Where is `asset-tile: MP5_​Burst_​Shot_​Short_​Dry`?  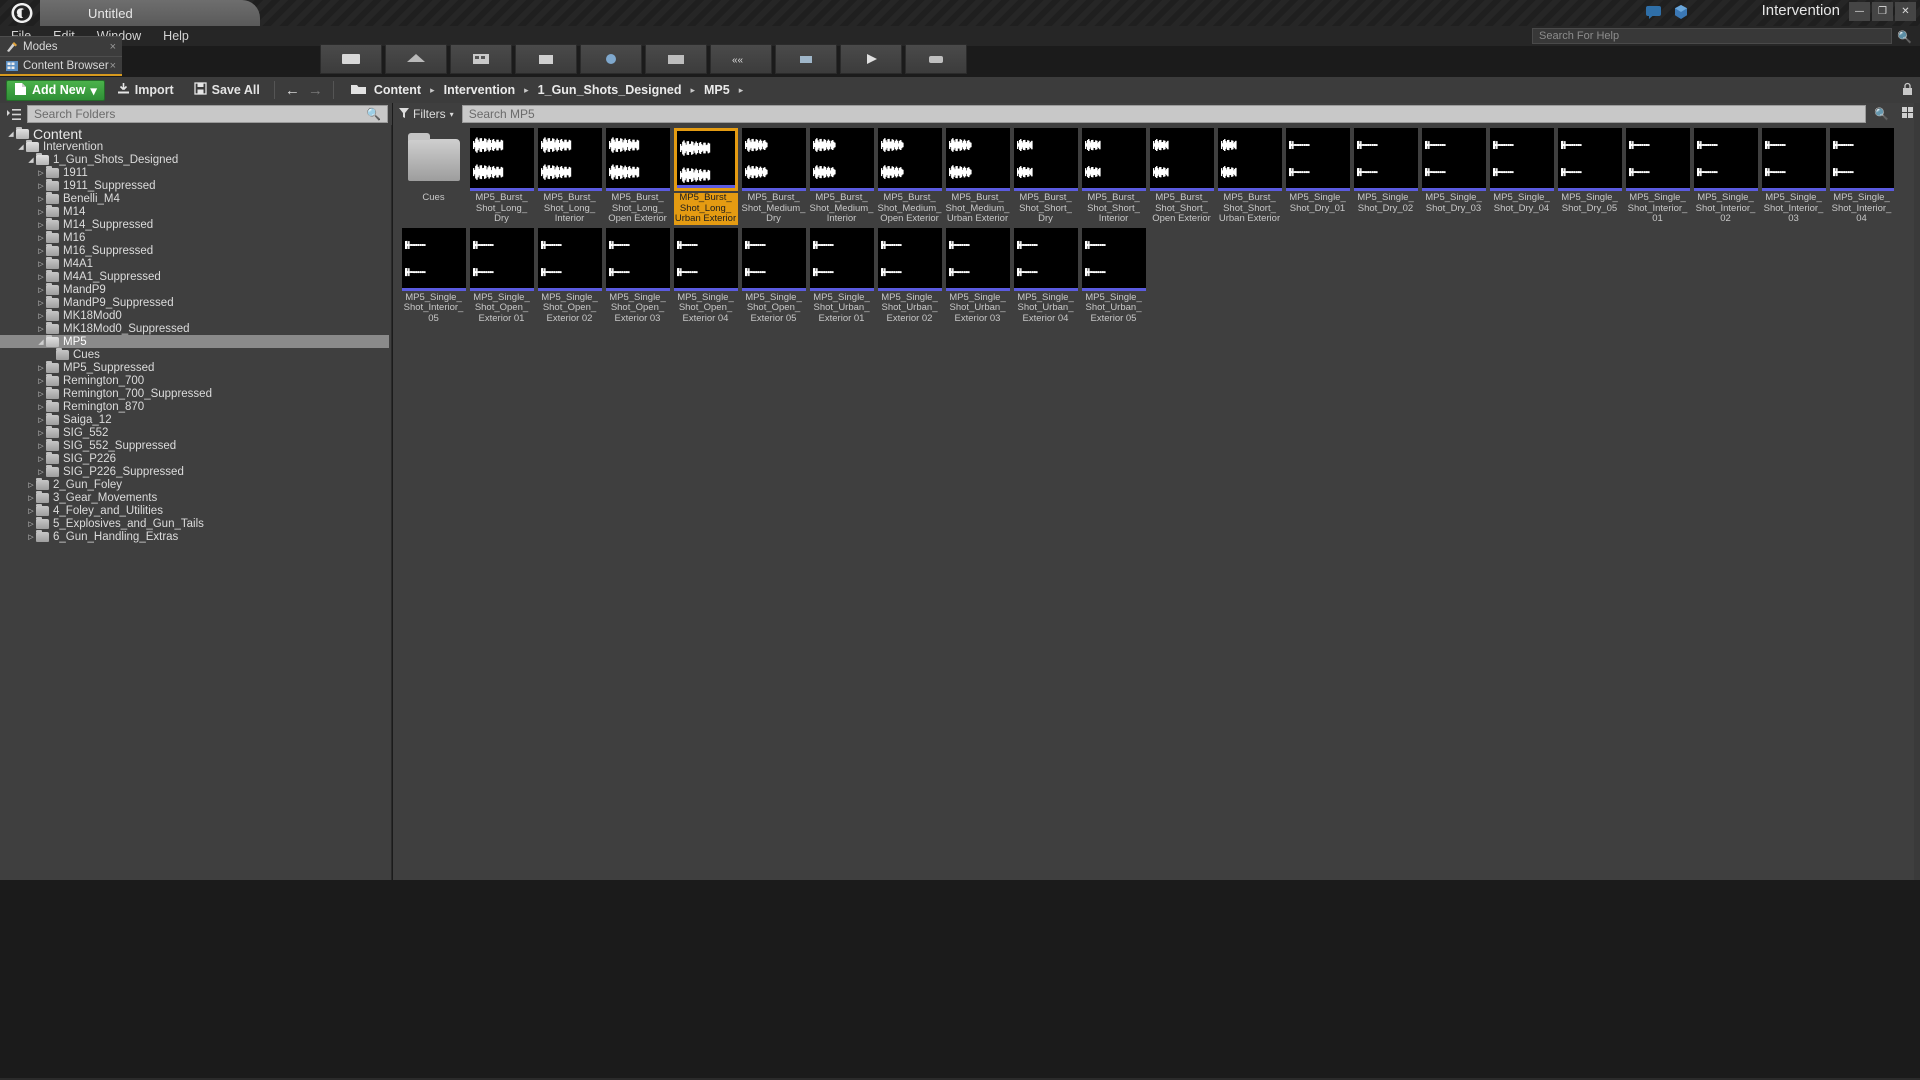
asset-tile: MP5_​Burst_​Shot_​Short_​Dry is located at coordinates (1045, 176).